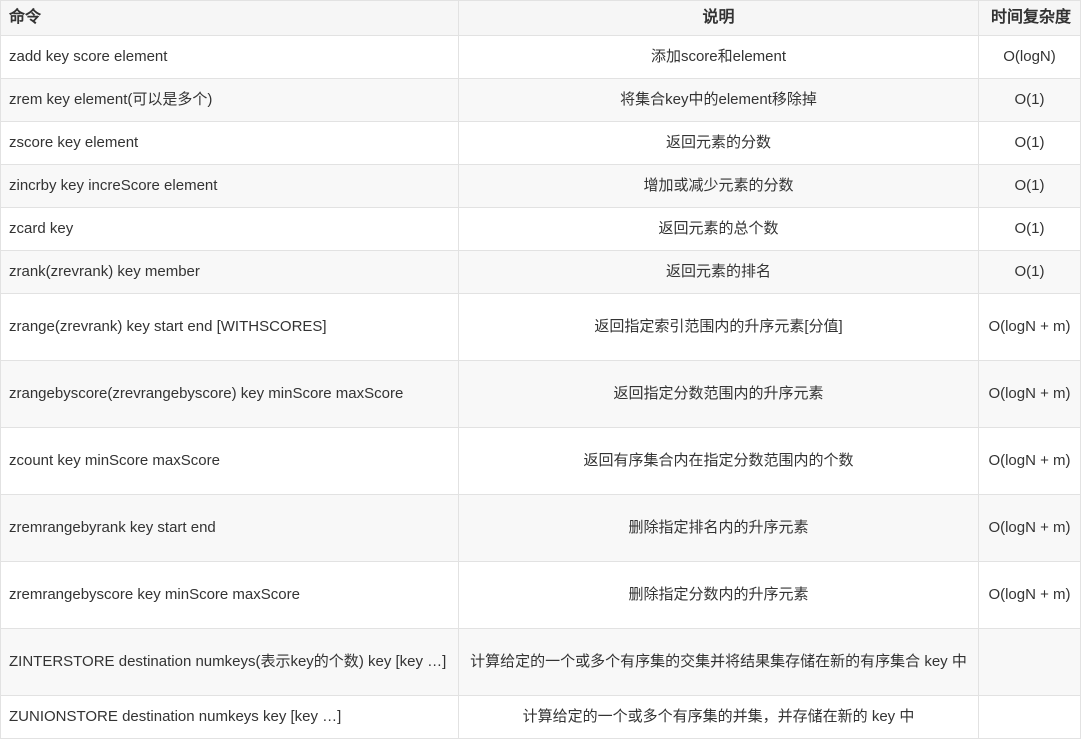  What do you see at coordinates (718, 143) in the screenshot?
I see `cell-description: 返回元素的分数` at bounding box center [718, 143].